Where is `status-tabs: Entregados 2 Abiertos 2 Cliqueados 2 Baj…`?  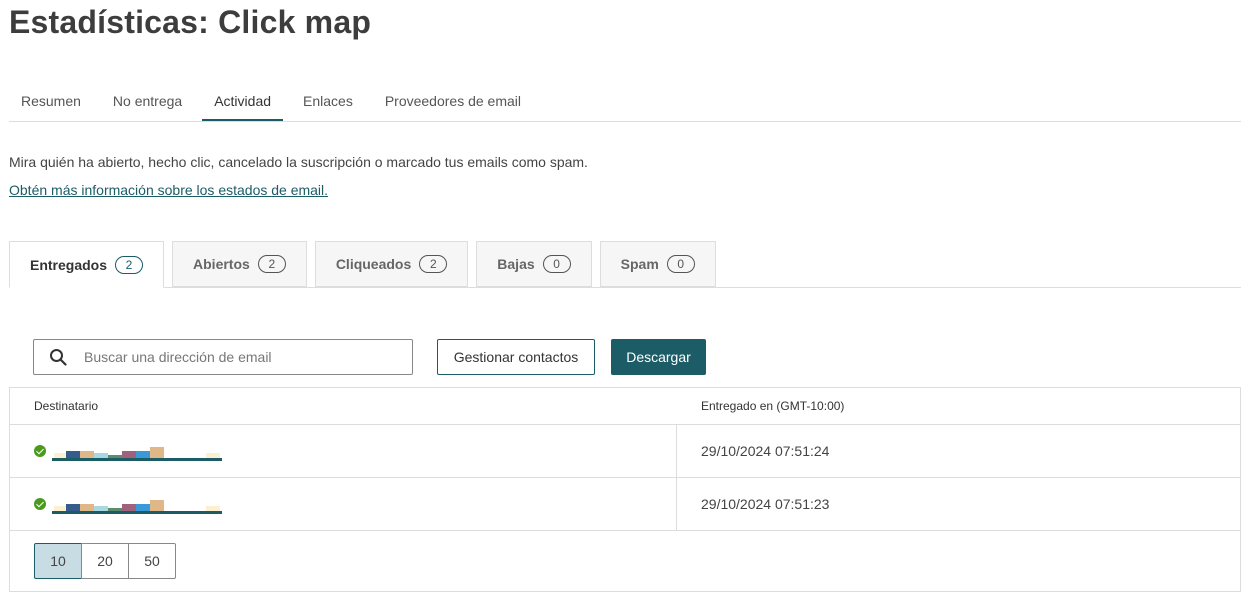
status-tabs: Entregados 2 Abiertos 2 Cliqueados 2 Baj… is located at coordinates (625, 264).